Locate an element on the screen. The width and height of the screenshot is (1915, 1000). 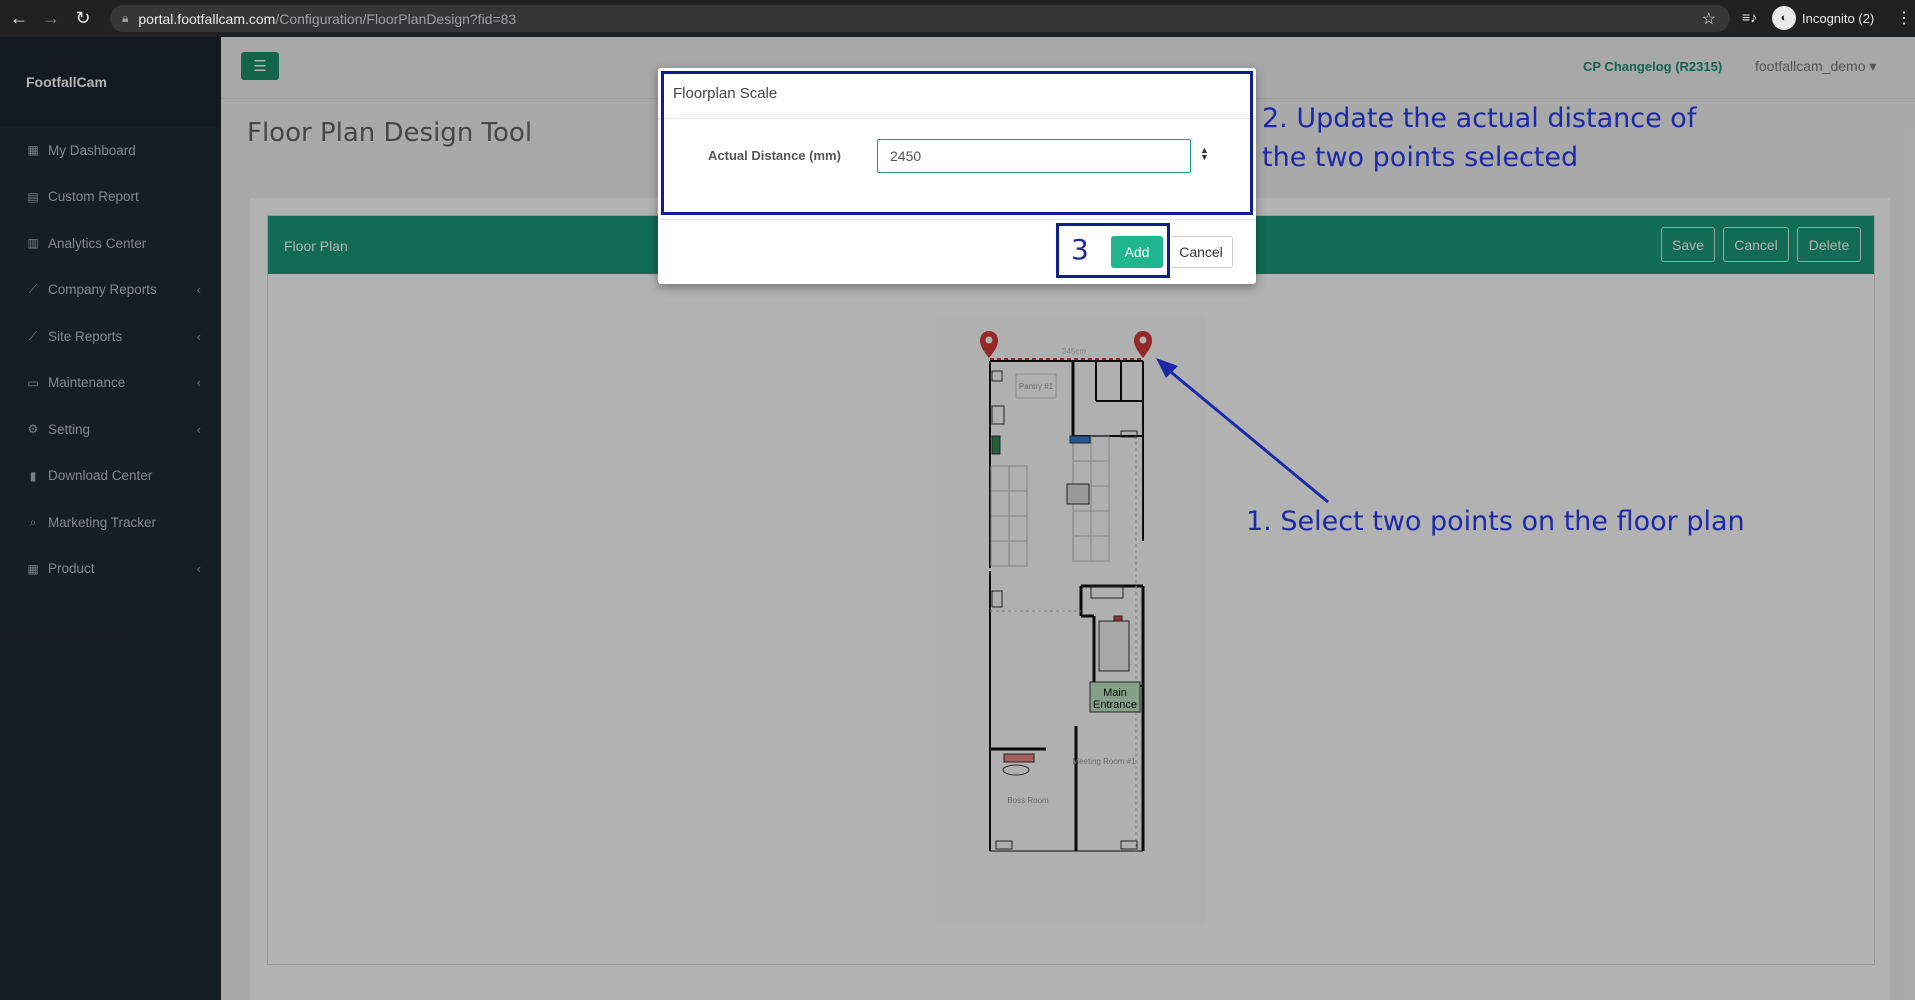
annotation-step3: 3 is located at coordinates (1080, 249).